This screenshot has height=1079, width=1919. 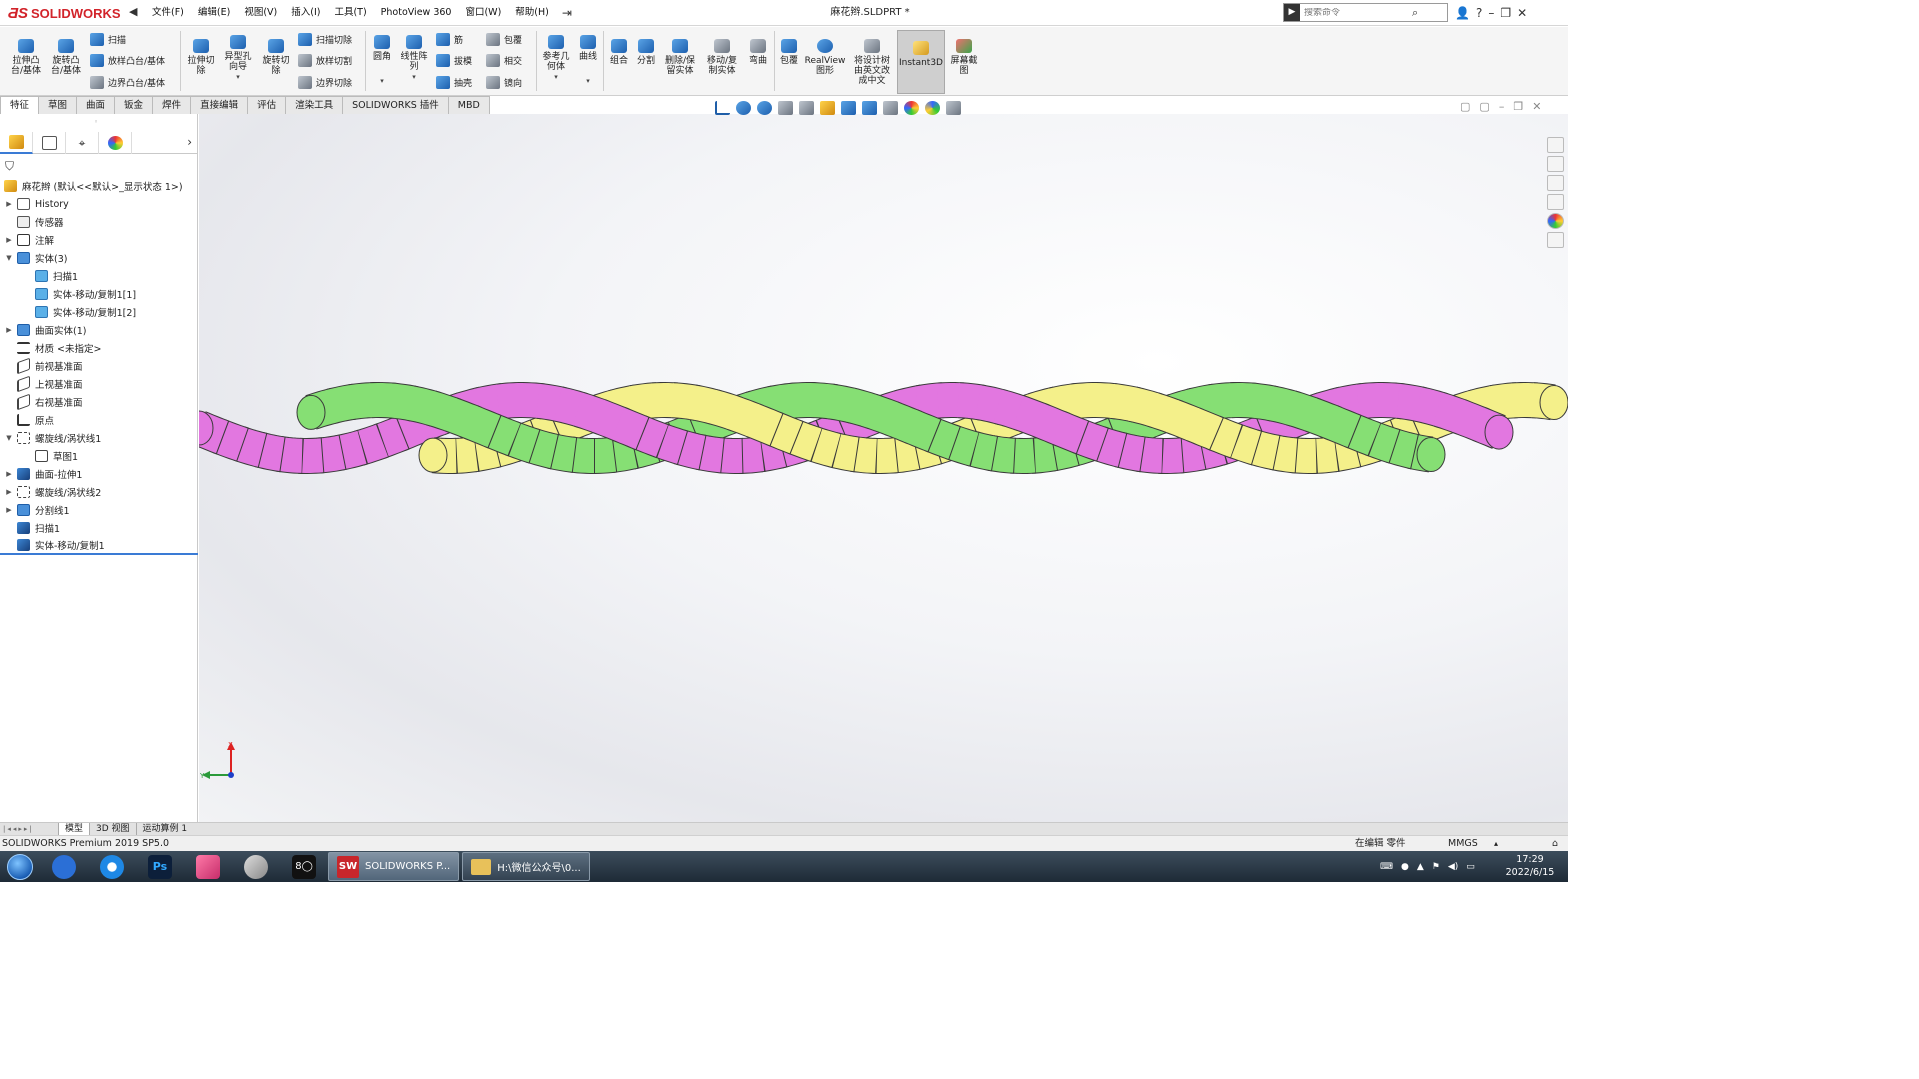 I want to click on tree-node: ▼ 螺旋线/涡状线1, so click(x=99, y=438).